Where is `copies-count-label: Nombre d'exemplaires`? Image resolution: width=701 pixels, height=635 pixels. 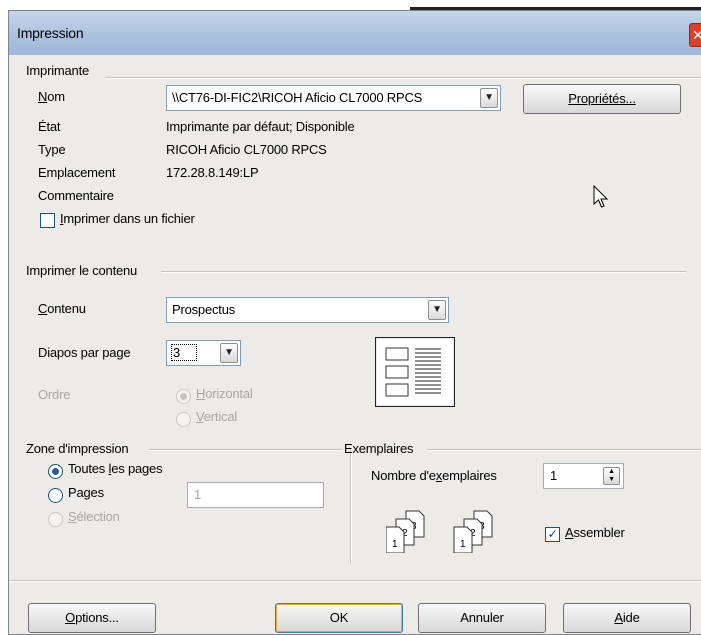 copies-count-label: Nombre d'exemplaires is located at coordinates (434, 475).